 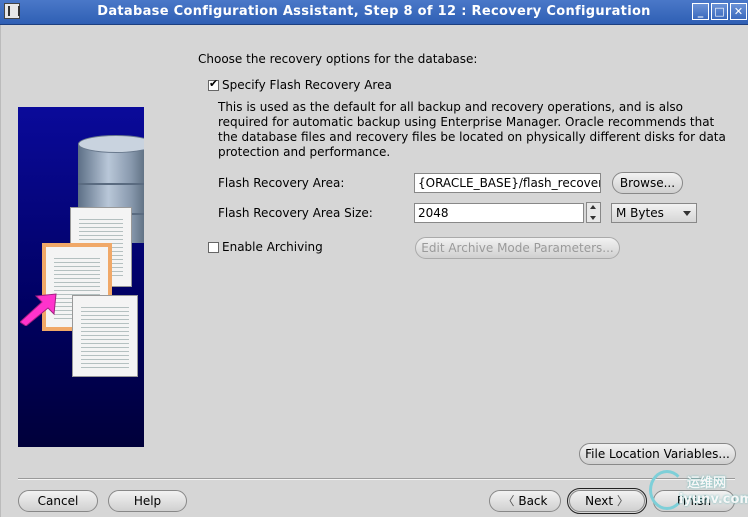 What do you see at coordinates (213, 247) in the screenshot?
I see `enable-archiving-checkbox` at bounding box center [213, 247].